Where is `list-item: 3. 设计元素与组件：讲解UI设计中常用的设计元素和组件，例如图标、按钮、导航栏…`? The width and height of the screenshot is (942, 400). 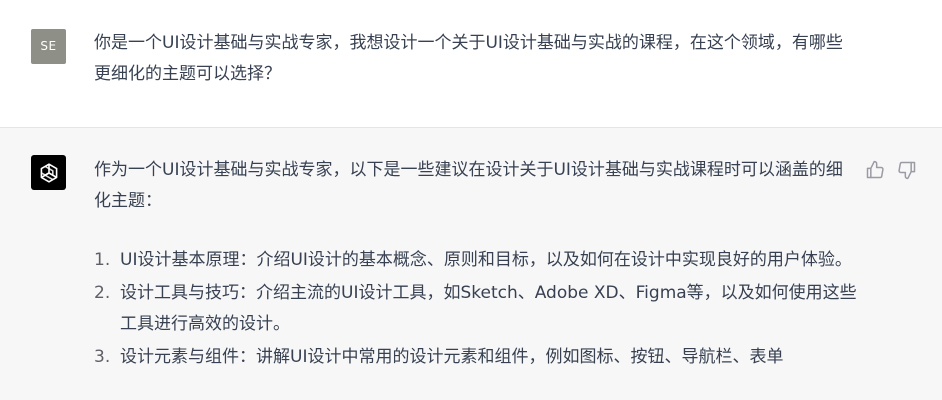 list-item: 3. 设计元素与组件：讲解UI设计中常用的设计元素和组件，例如图标、按钮、导航栏… is located at coordinates (479, 357).